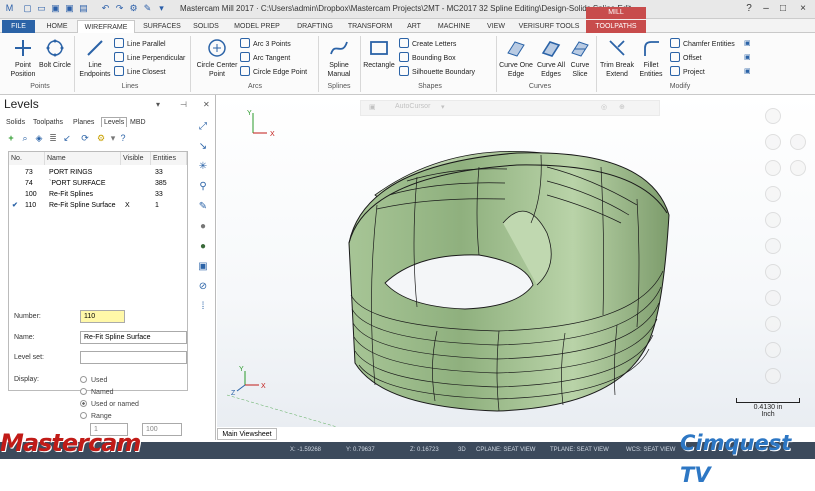 The height and width of the screenshot is (491, 815). What do you see at coordinates (203, 147) in the screenshot?
I see `select-chain-icon: ↘` at bounding box center [203, 147].